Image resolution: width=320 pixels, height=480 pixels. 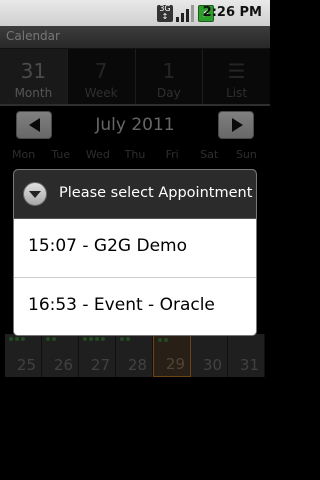 I want to click on appointment-item: 16:53 - Event - Oracle, so click(x=135, y=306).